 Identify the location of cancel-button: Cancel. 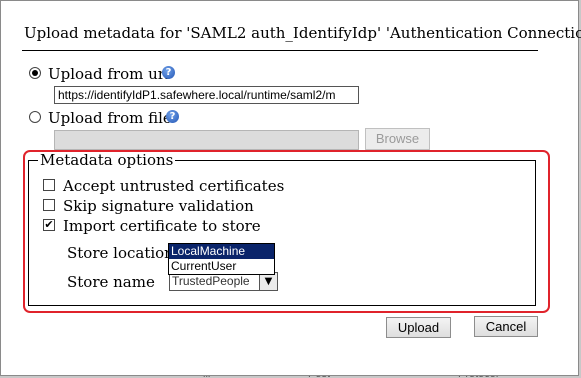
(506, 326).